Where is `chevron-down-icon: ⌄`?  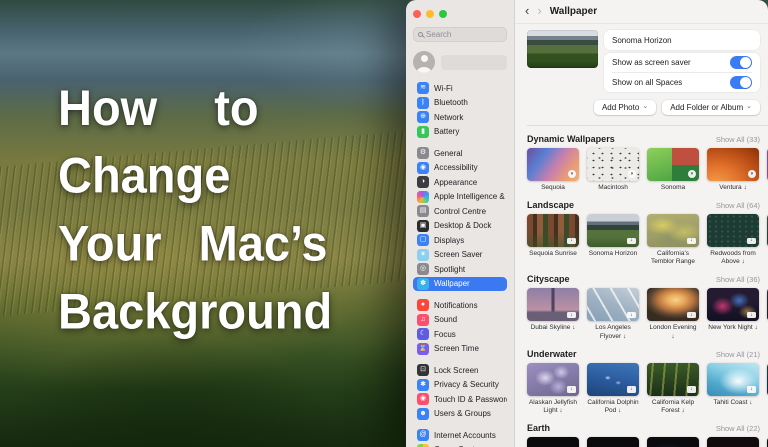
chevron-down-icon: ⌄ is located at coordinates (749, 106).